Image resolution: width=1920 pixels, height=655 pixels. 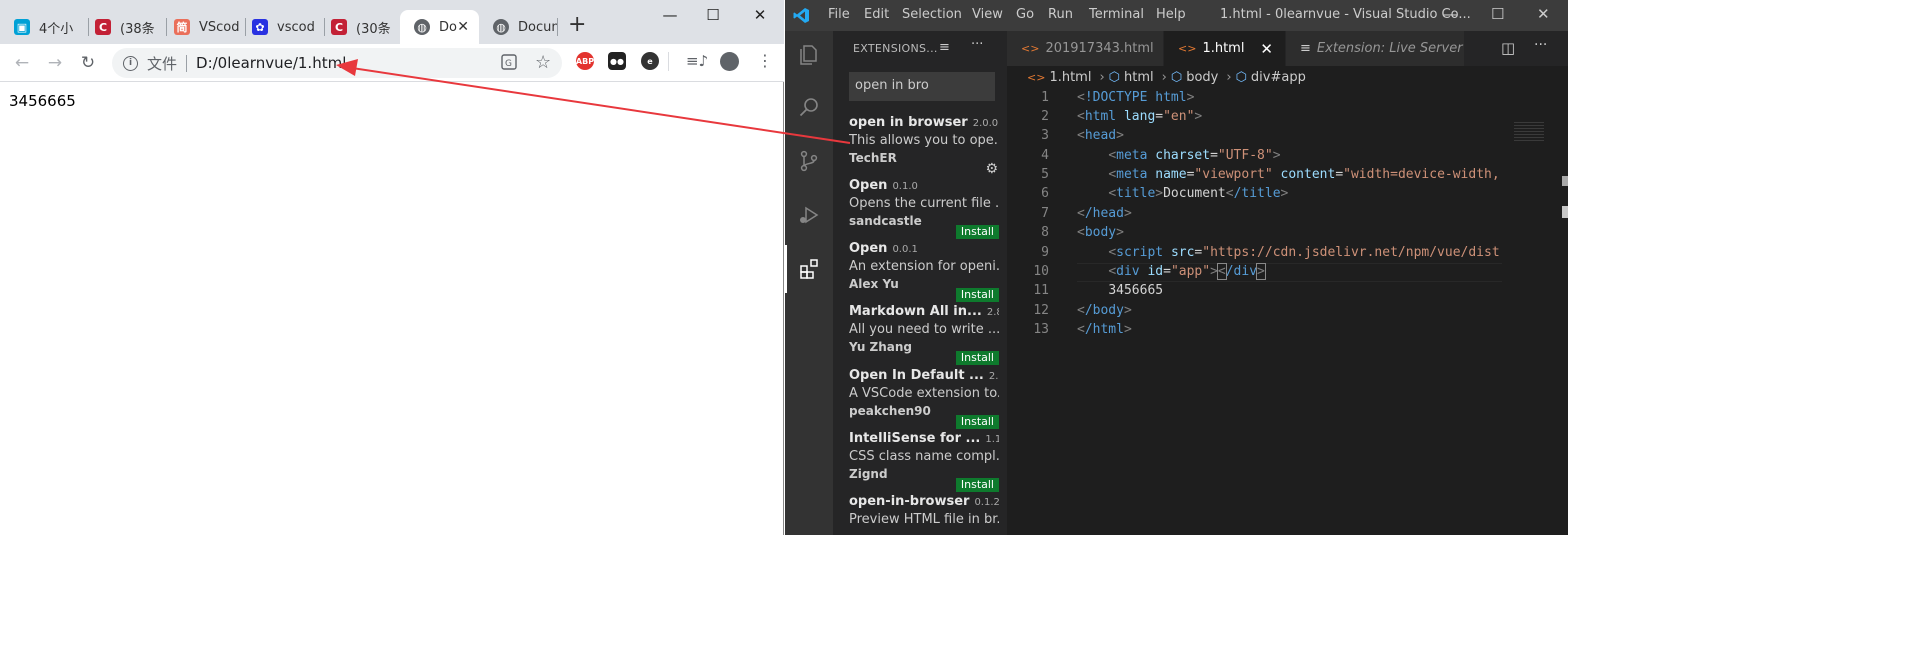 What do you see at coordinates (360, 27) in the screenshot?
I see `browser-tab-5: C (30条` at bounding box center [360, 27].